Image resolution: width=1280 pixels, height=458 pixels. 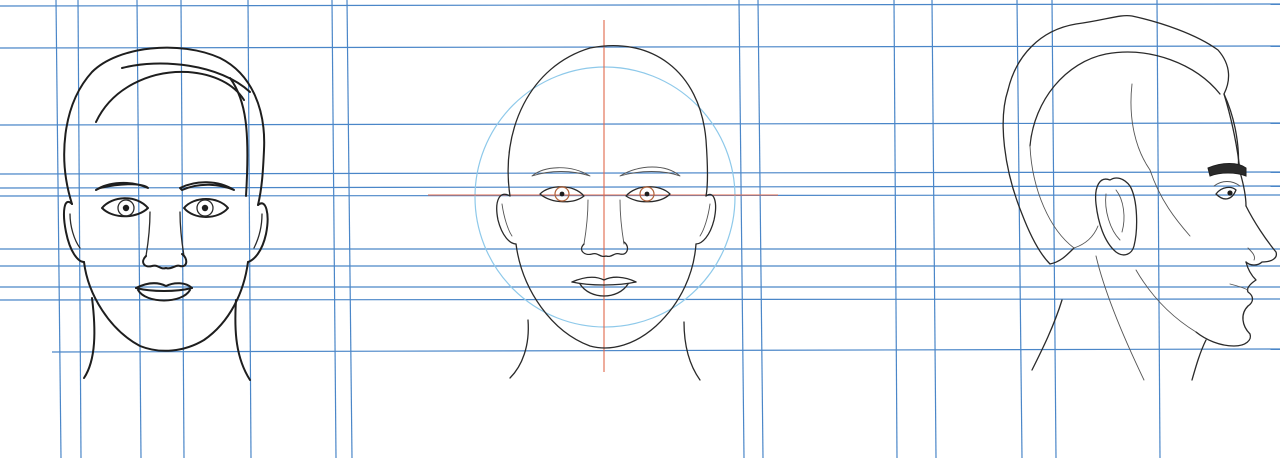 What do you see at coordinates (605, 197) in the screenshot?
I see `cranium-guide-circle` at bounding box center [605, 197].